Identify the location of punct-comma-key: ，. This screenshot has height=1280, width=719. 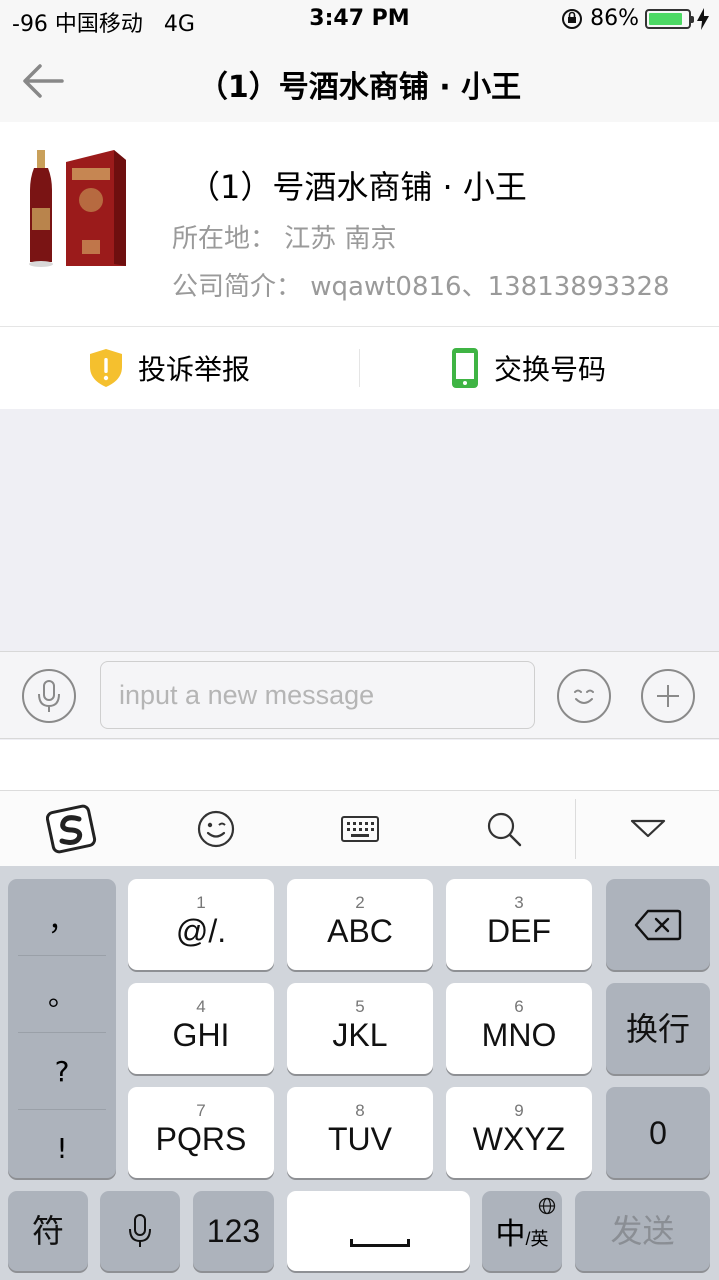
(62, 919).